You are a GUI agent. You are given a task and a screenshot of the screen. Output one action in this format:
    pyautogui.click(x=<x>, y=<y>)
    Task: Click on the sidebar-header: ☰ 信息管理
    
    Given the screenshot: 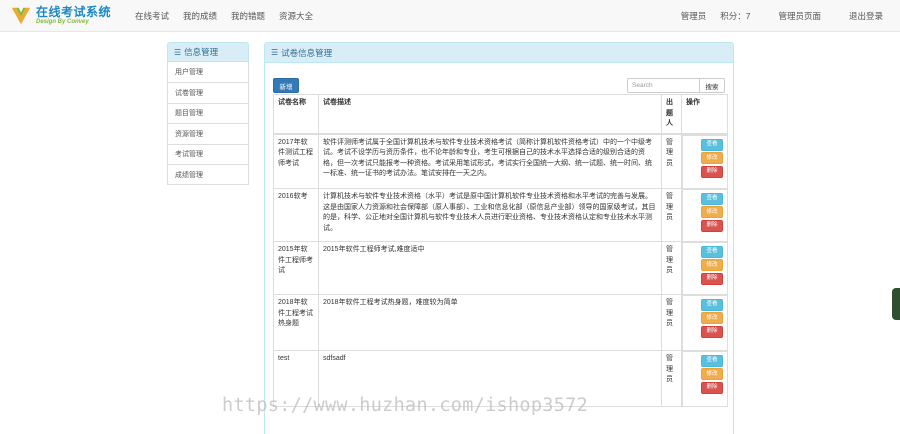 What is the action you would take?
    pyautogui.click(x=208, y=52)
    